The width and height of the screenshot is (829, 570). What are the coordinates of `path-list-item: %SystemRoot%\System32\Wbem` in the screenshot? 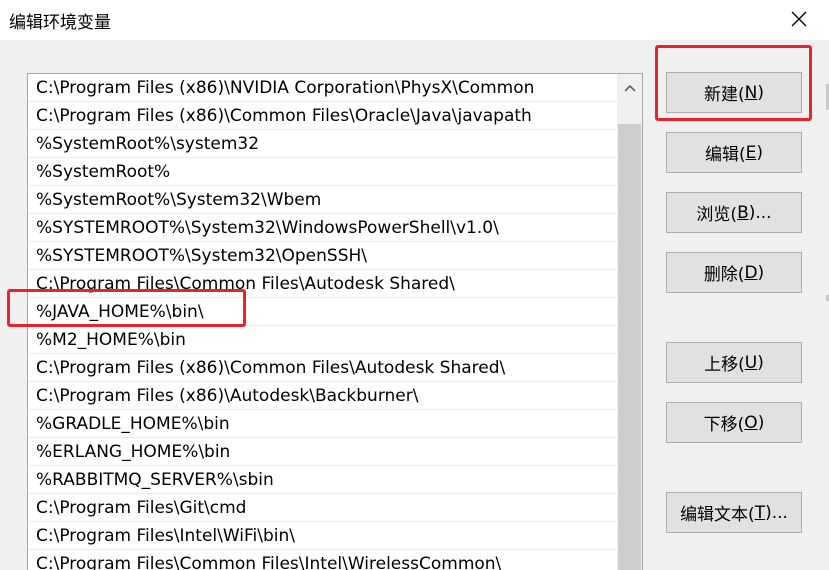 It's located at (323, 200).